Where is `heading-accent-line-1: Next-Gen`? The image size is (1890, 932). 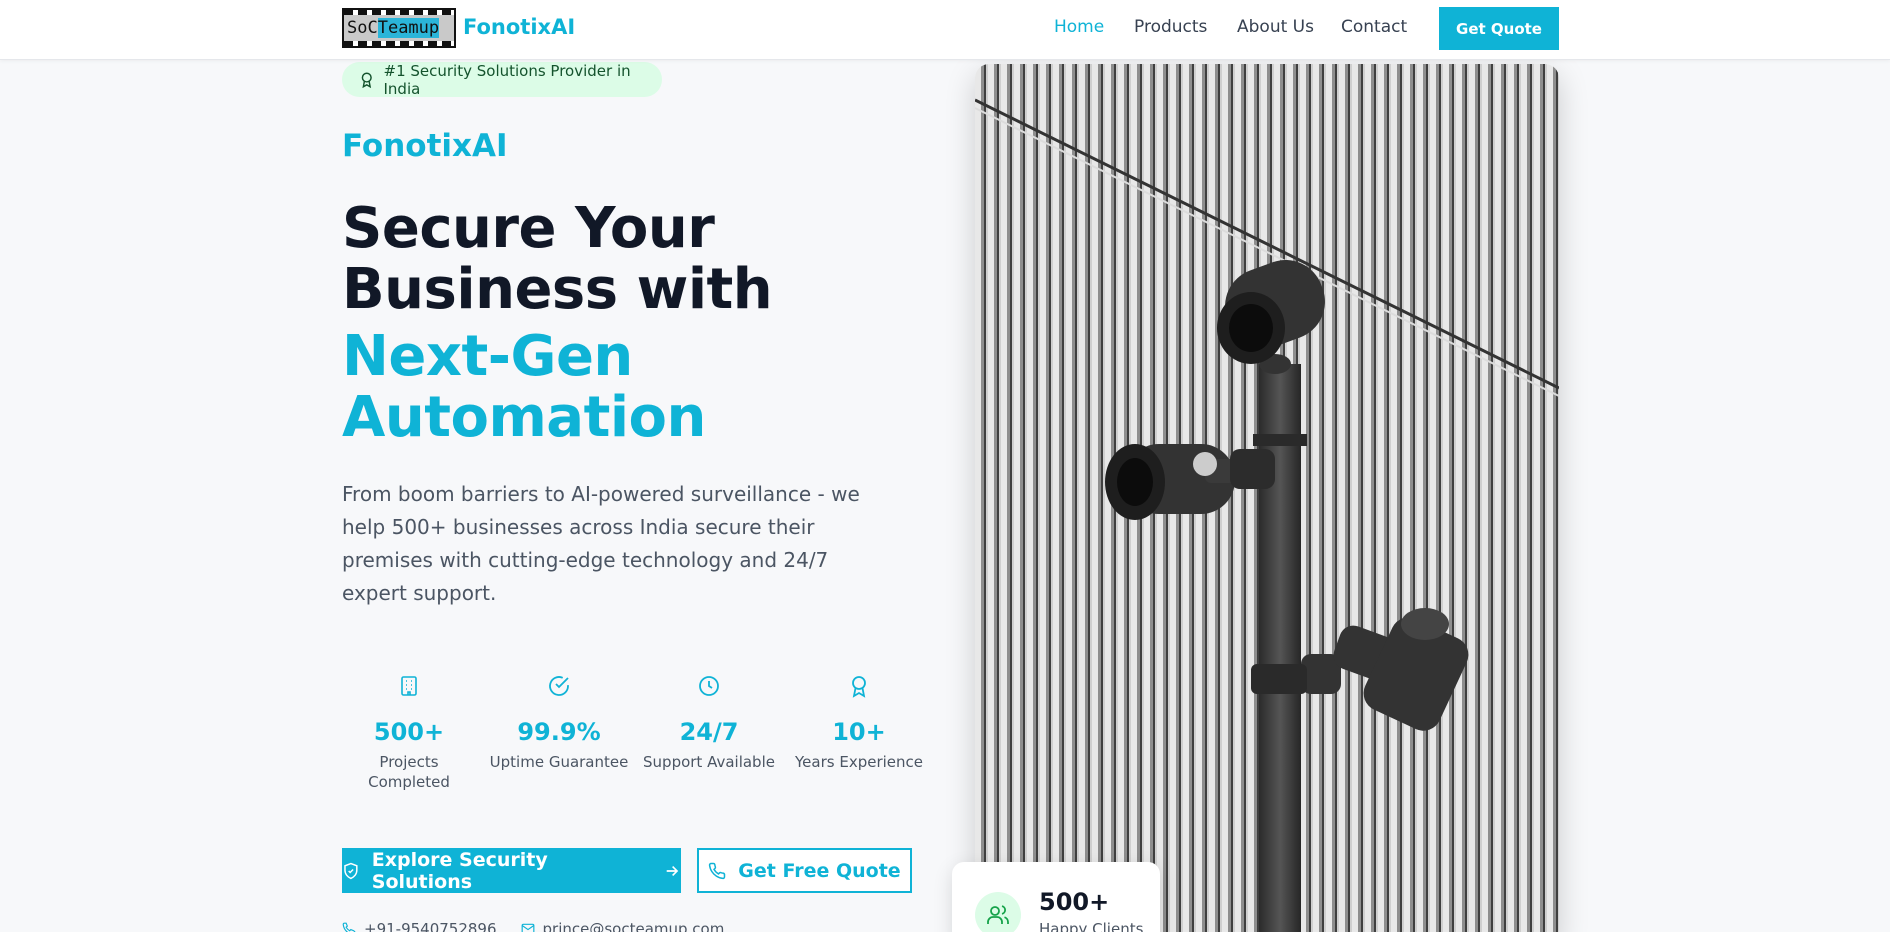
heading-accent-line-1: Next-Gen is located at coordinates (487, 356).